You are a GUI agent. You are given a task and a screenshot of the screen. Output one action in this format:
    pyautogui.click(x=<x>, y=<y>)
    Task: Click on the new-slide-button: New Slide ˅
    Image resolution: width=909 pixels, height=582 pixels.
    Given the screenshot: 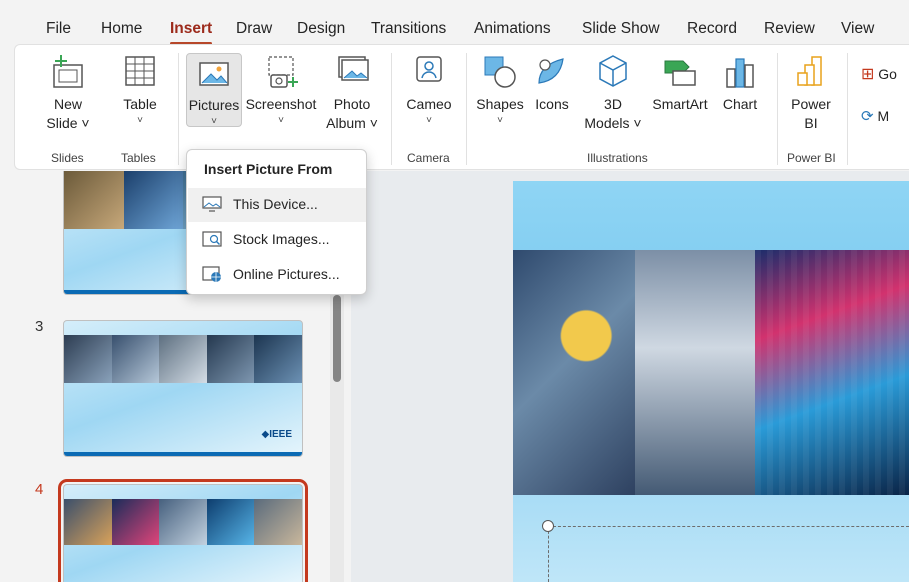 What is the action you would take?
    pyautogui.click(x=68, y=93)
    